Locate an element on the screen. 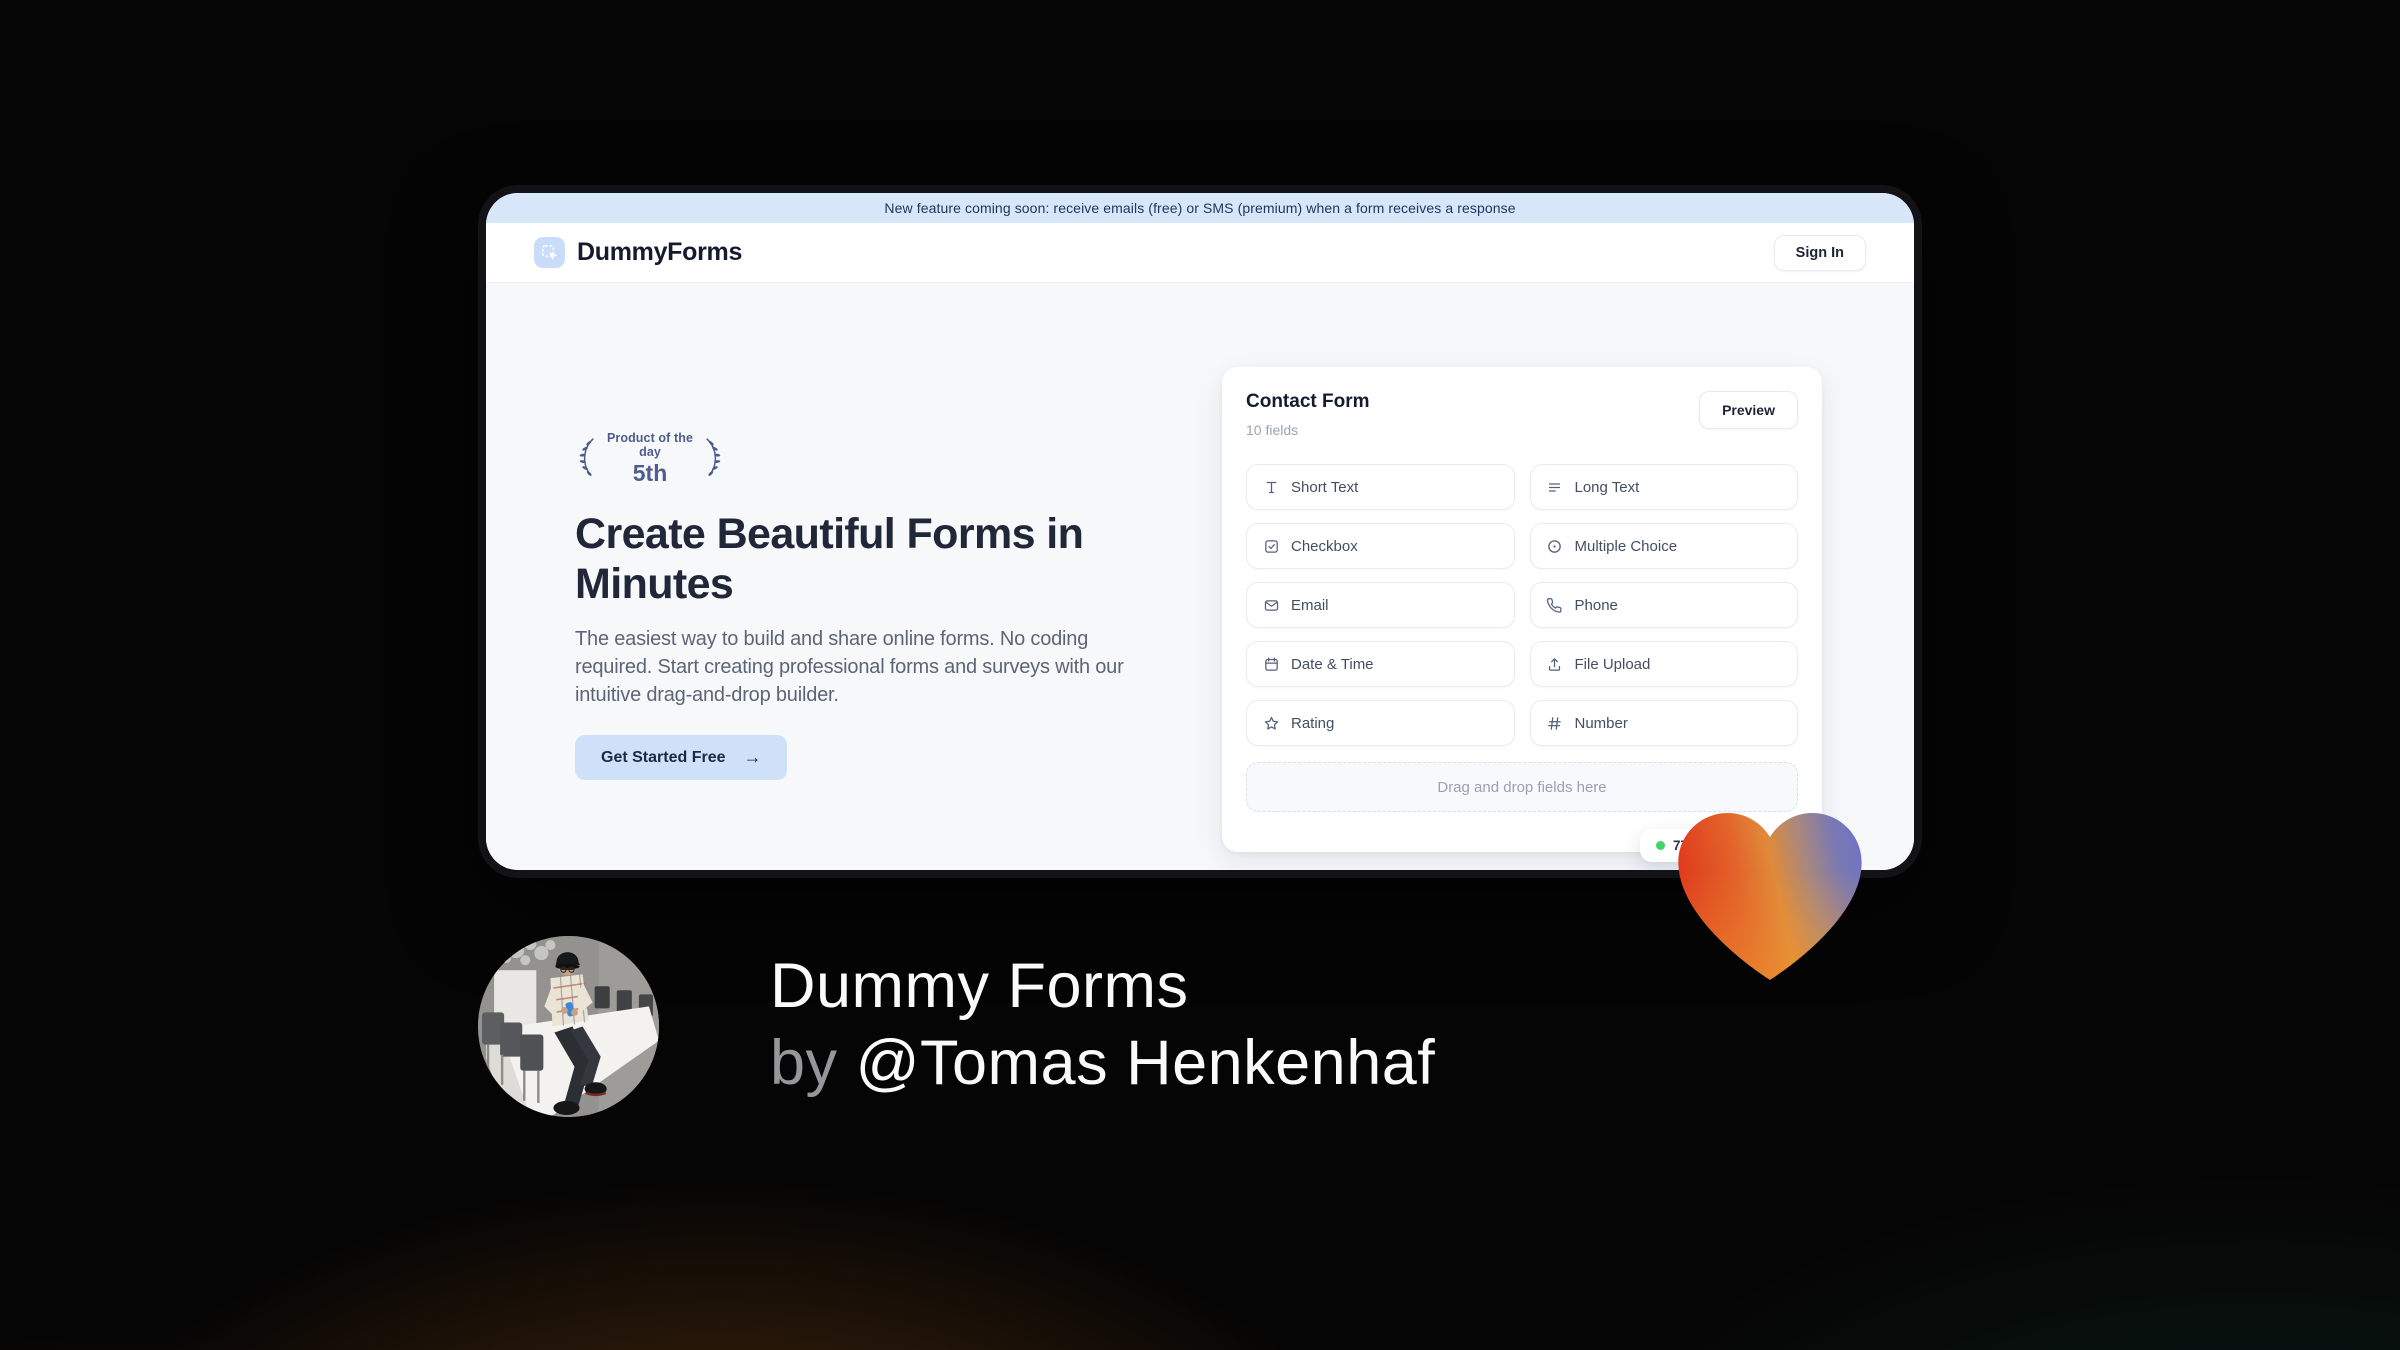 This screenshot has width=2400, height=1350. product-of-the-day-badge: Product of the day 5th is located at coordinates (650, 459).